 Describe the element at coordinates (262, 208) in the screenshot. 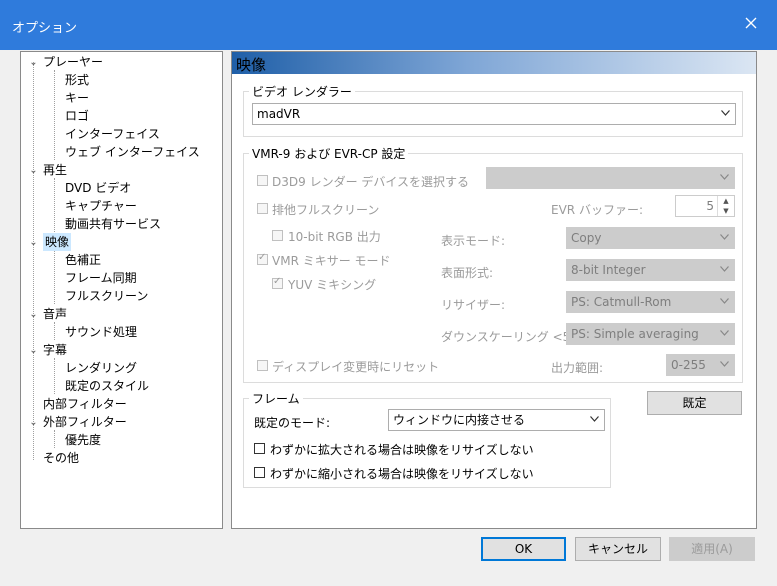

I see `exclusive-fullscreen-checkbox` at that location.